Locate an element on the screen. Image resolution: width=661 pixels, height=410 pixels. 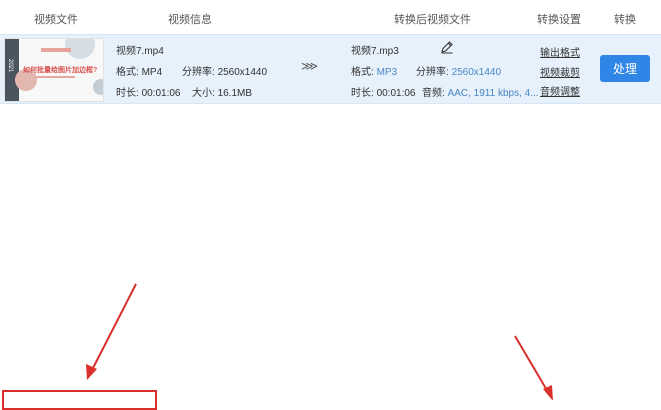
source-format-value: MP4 is located at coordinates (152, 72).